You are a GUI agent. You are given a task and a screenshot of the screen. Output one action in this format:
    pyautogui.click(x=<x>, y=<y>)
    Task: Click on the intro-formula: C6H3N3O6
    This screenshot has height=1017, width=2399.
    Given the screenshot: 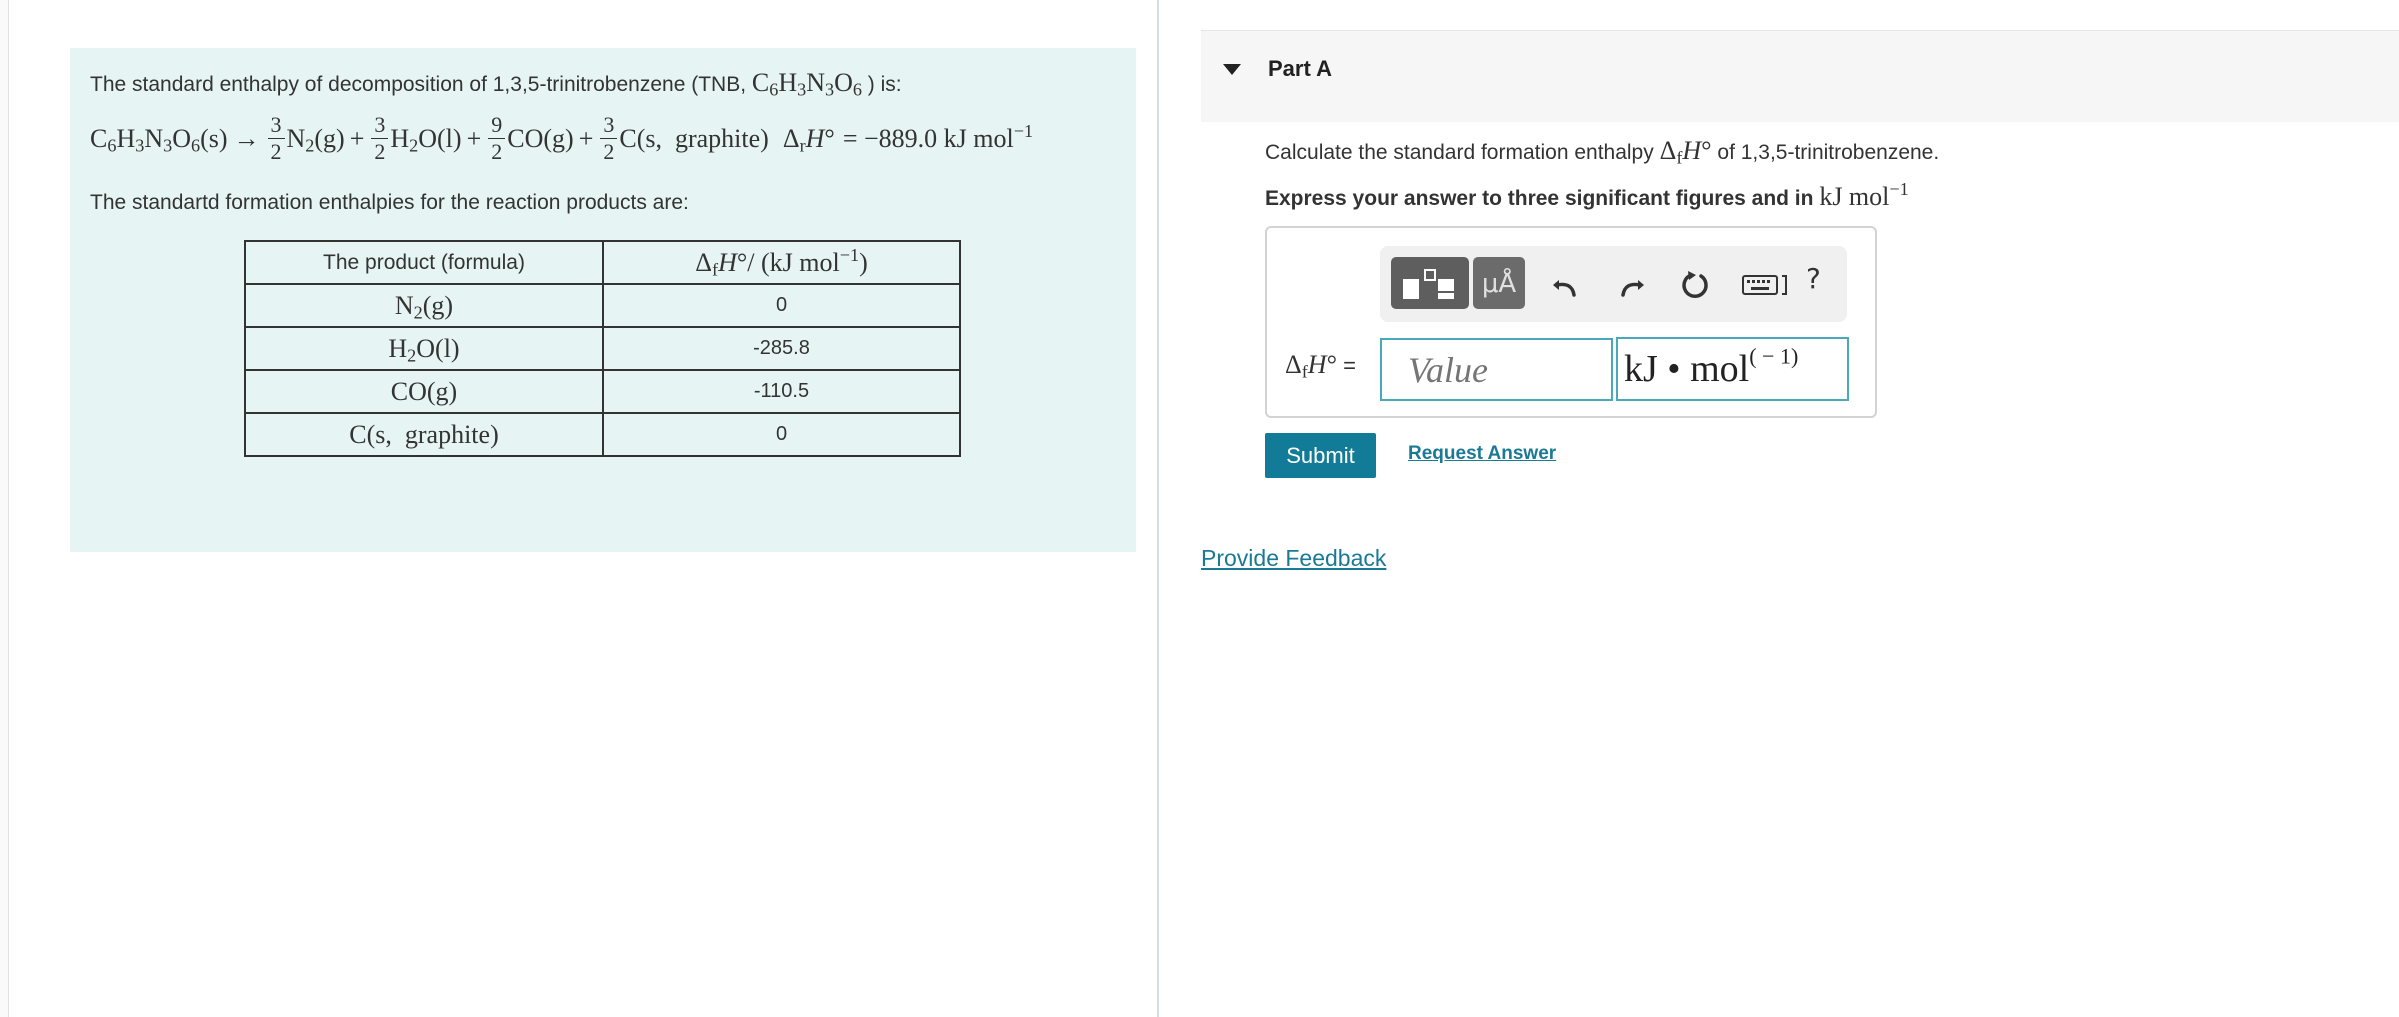 What is the action you would take?
    pyautogui.click(x=806, y=84)
    